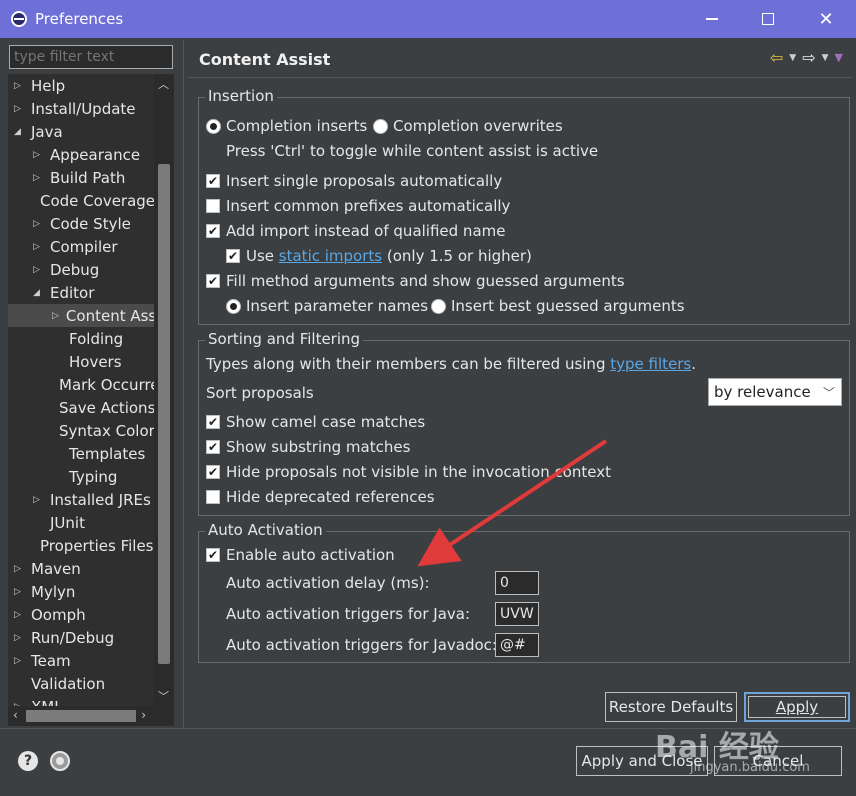 The height and width of the screenshot is (796, 856). What do you see at coordinates (826, 19) in the screenshot?
I see `close-button: ✕` at bounding box center [826, 19].